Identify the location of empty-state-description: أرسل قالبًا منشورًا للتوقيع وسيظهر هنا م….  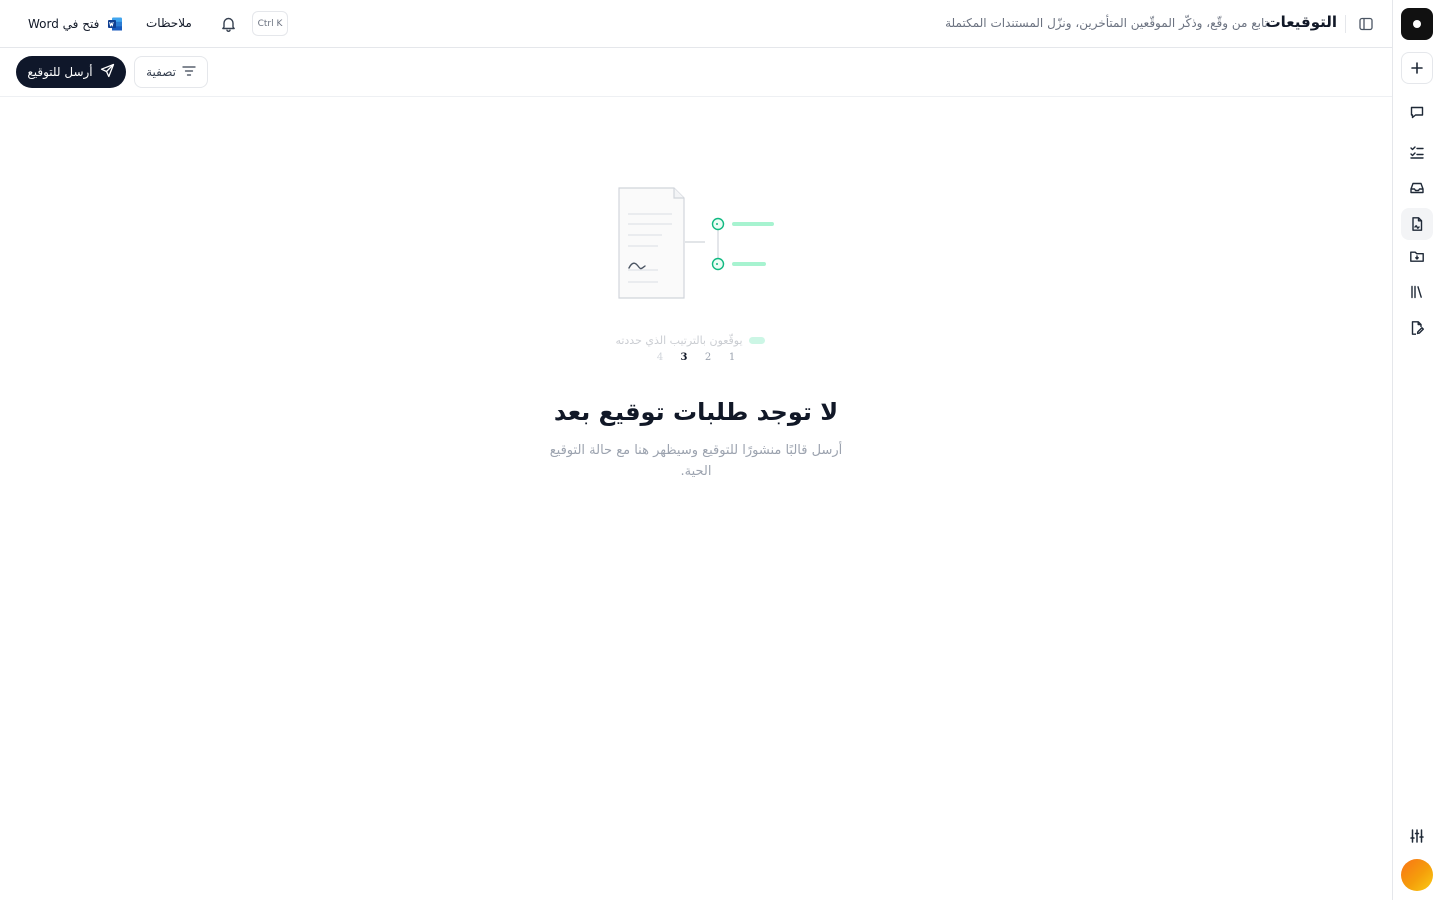
(696, 461).